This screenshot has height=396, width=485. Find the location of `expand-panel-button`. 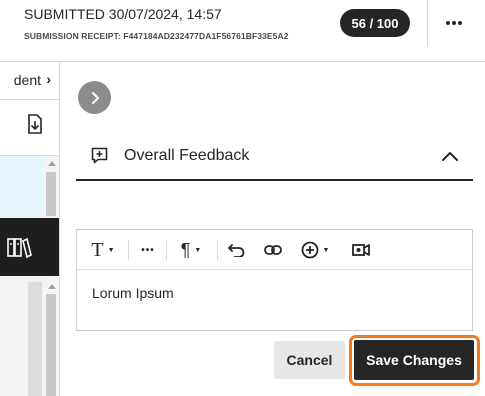

expand-panel-button is located at coordinates (94, 97).